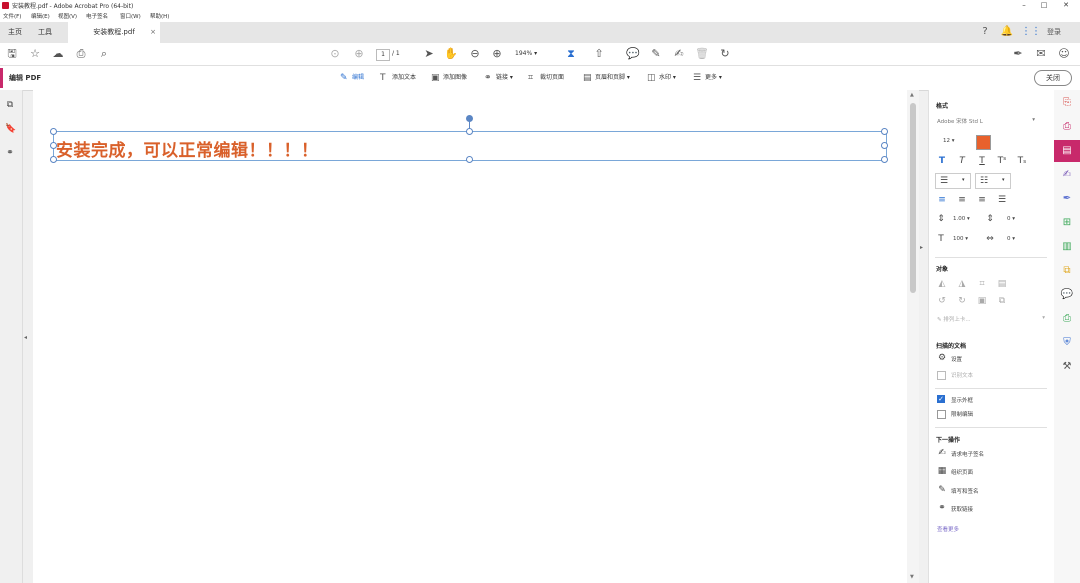 The width and height of the screenshot is (1080, 583). I want to click on zoom-select: 194% ▾, so click(533, 54).